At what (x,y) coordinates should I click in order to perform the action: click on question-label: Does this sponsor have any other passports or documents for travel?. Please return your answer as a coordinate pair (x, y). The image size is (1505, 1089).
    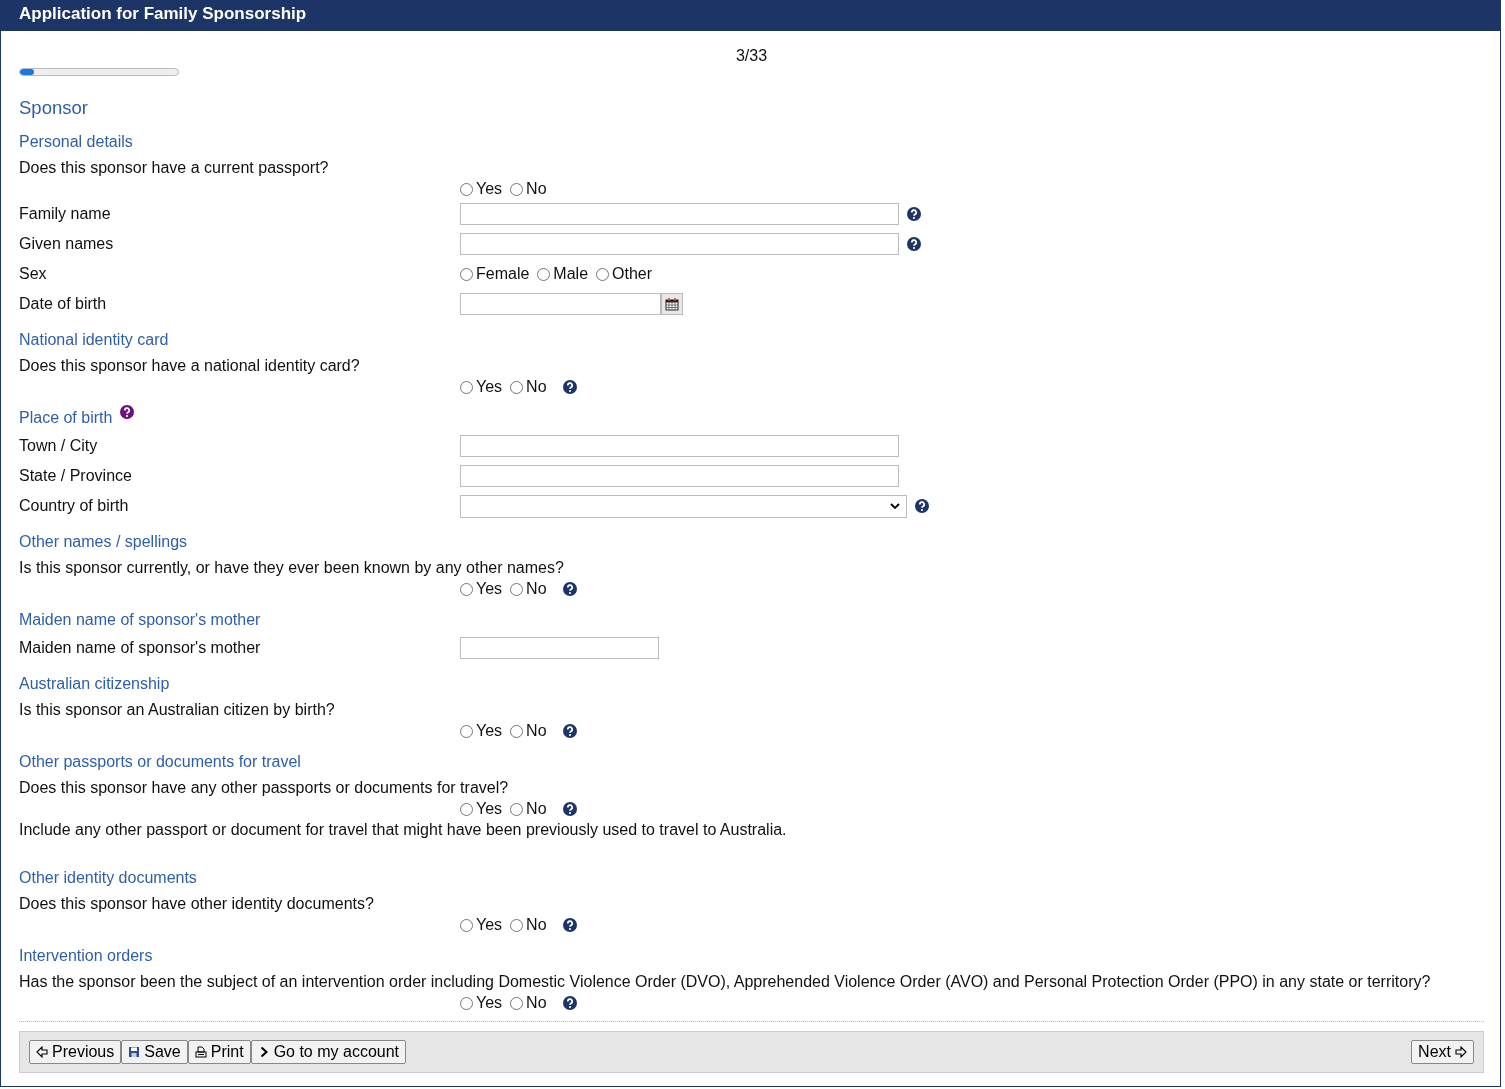
    Looking at the image, I should click on (264, 788).